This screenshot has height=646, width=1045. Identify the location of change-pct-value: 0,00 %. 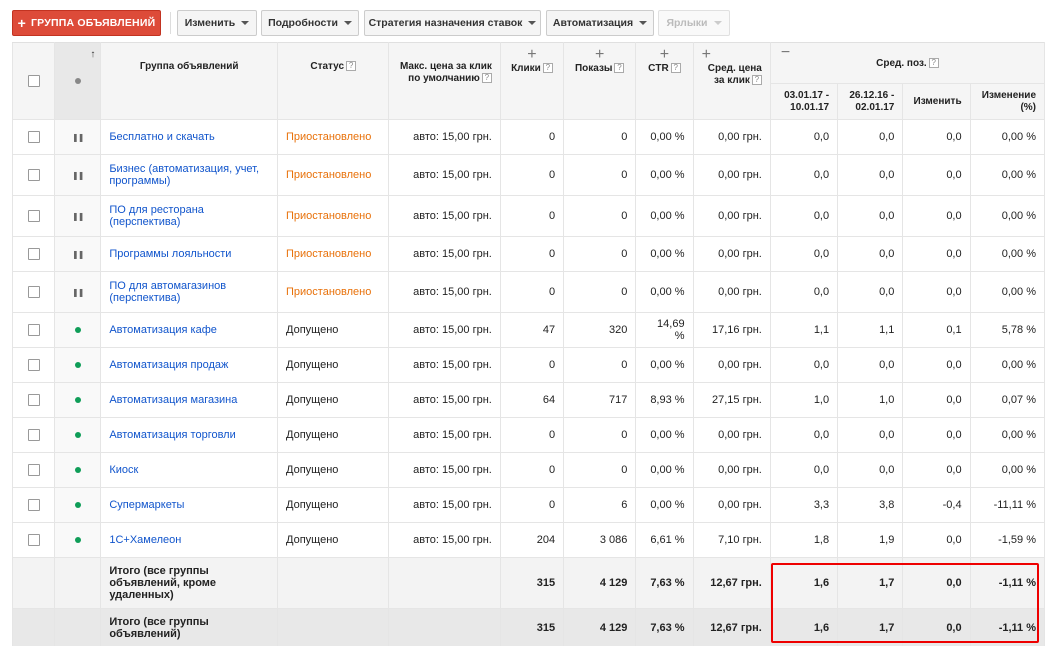
(1018, 470).